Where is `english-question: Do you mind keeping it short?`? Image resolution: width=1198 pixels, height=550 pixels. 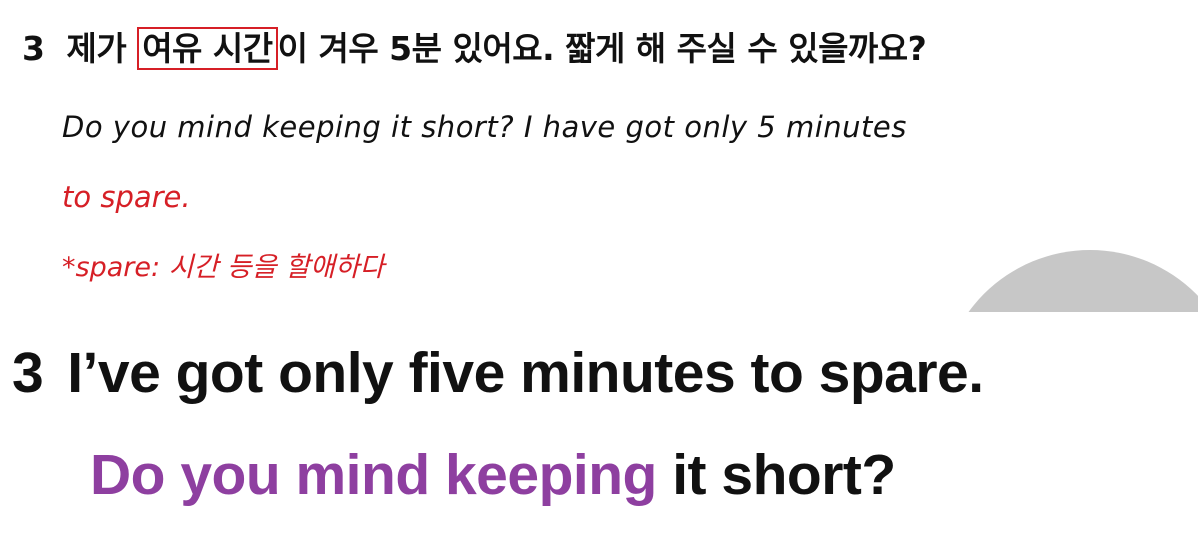
english-question: Do you mind keeping it short? is located at coordinates (493, 475).